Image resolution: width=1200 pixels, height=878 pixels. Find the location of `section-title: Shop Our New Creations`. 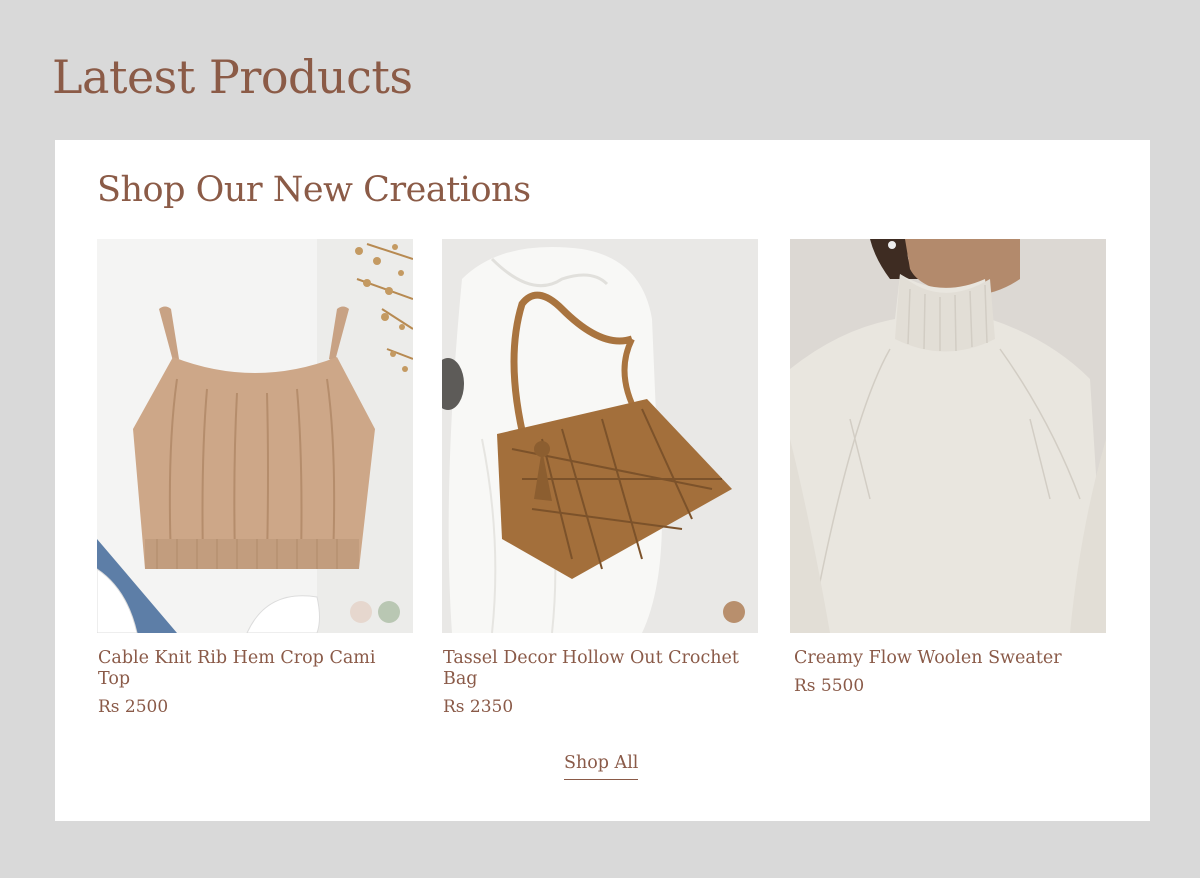

section-title: Shop Our New Creations is located at coordinates (314, 190).